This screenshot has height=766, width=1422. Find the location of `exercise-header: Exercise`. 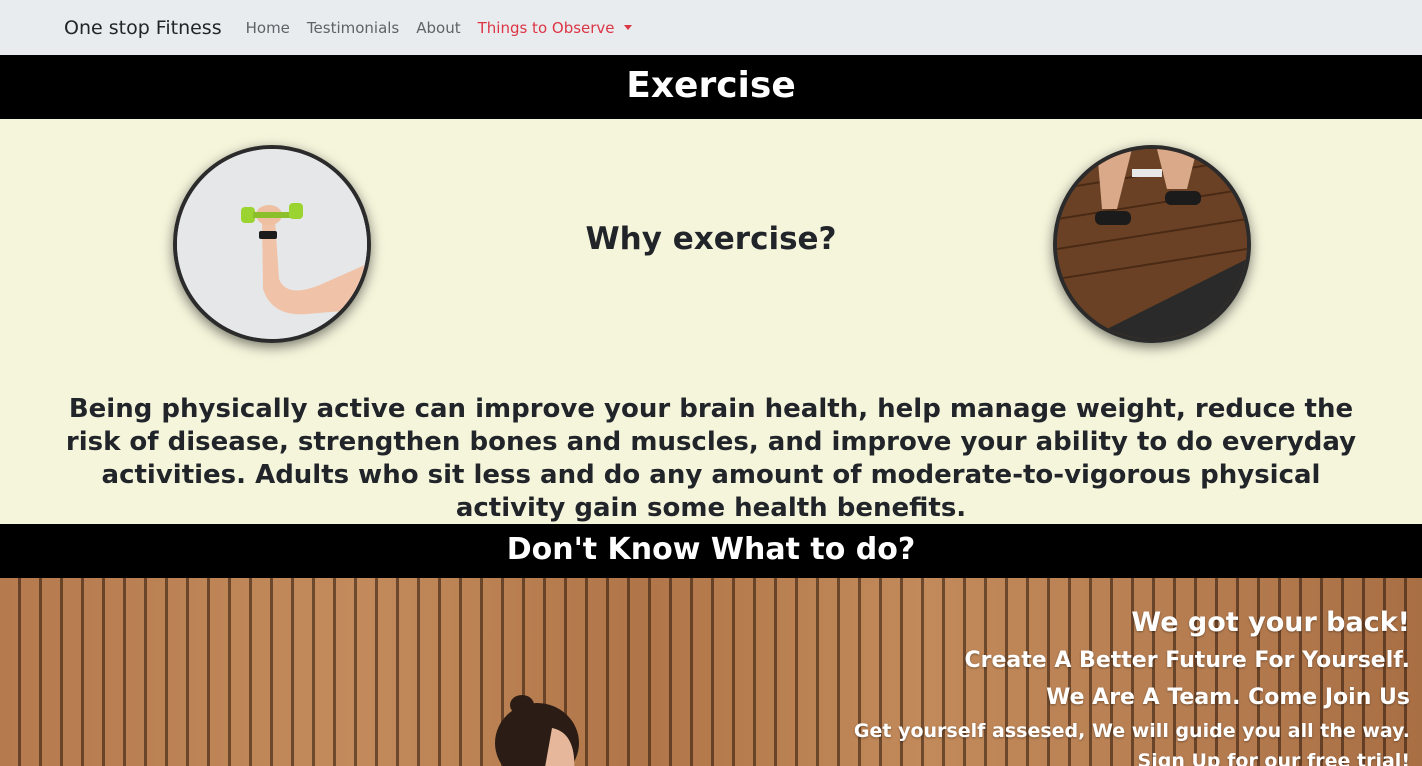

exercise-header: Exercise is located at coordinates (711, 87).